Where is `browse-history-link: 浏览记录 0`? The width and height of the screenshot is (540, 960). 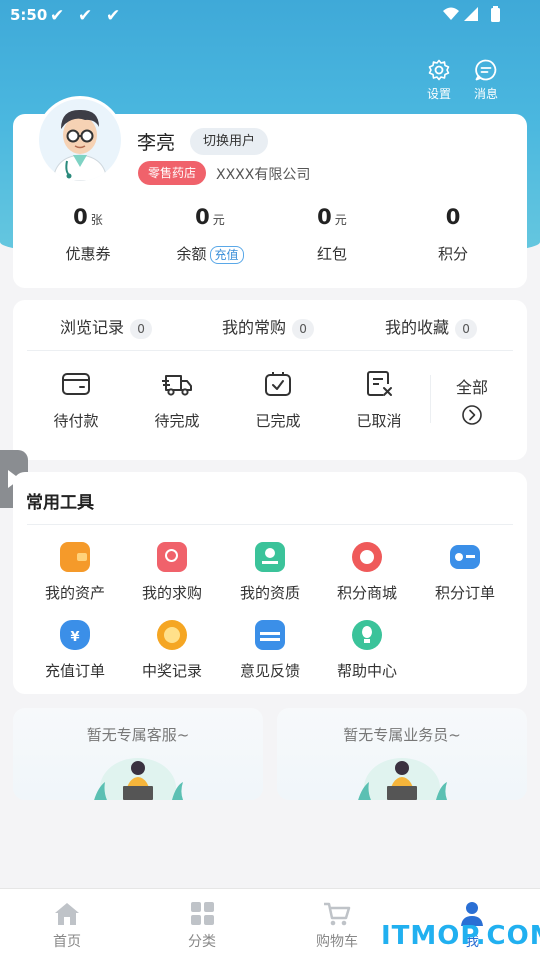 browse-history-link: 浏览记录 0 is located at coordinates (106, 326).